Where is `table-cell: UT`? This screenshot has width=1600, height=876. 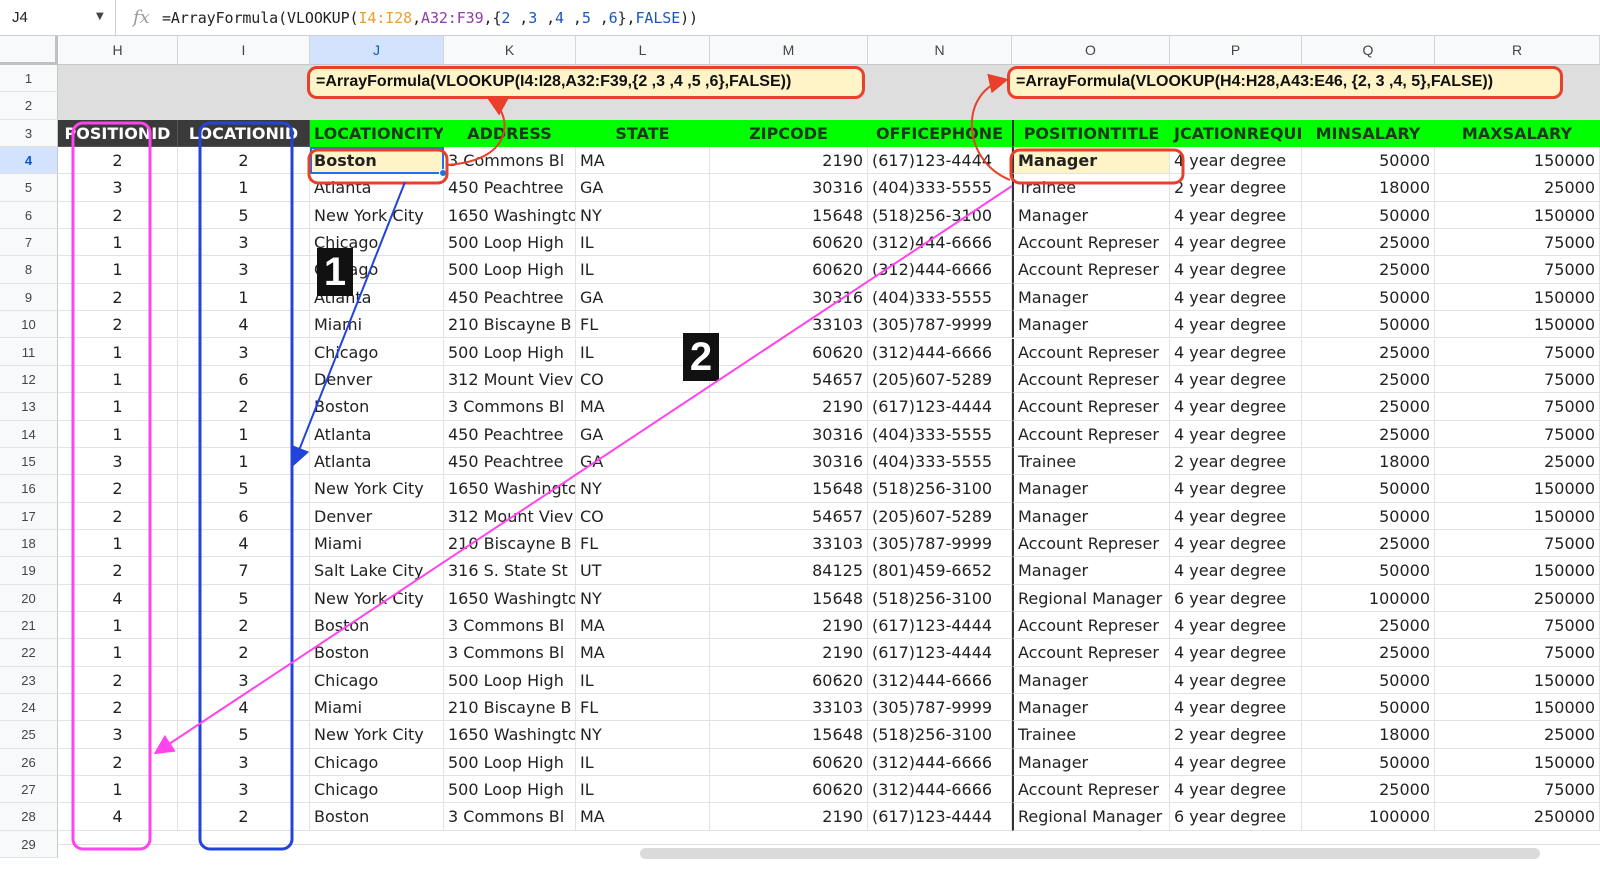
table-cell: UT is located at coordinates (643, 571).